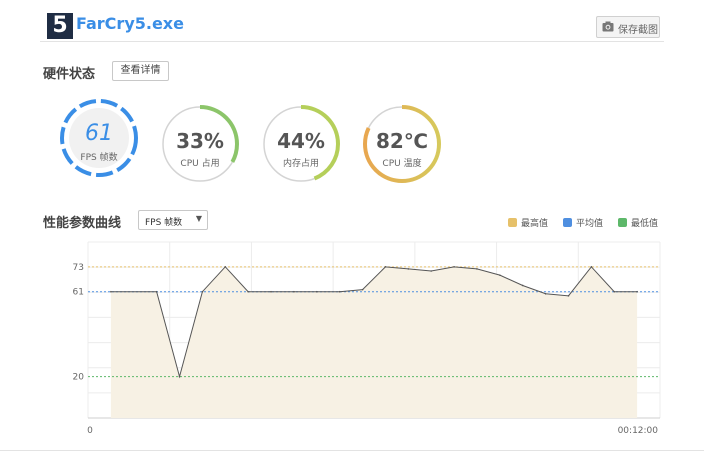 The height and width of the screenshot is (458, 704). What do you see at coordinates (200, 141) in the screenshot?
I see `cpu-usage-value: 33%` at bounding box center [200, 141].